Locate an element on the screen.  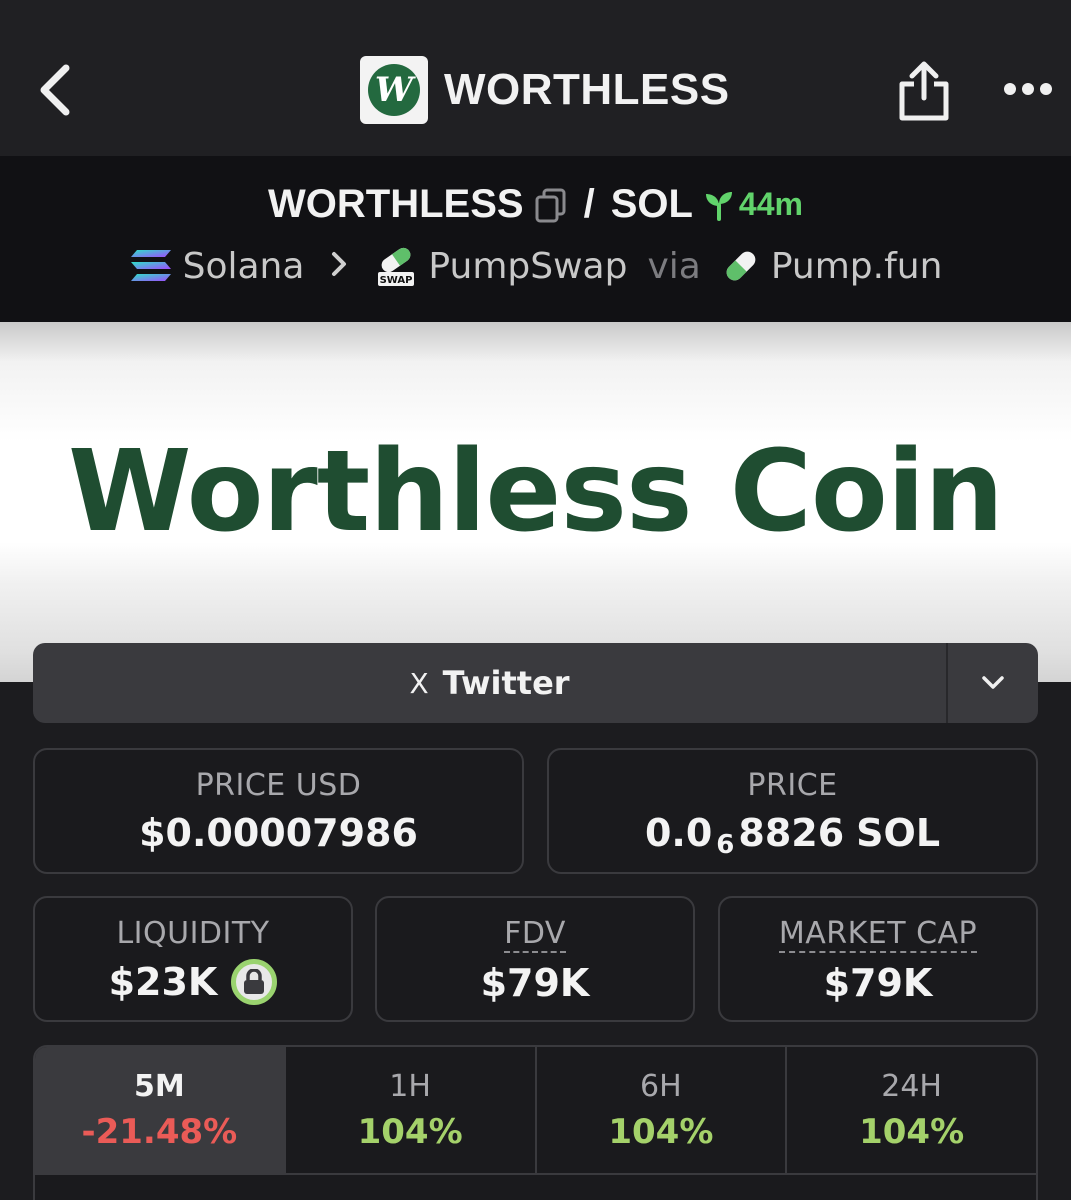
lock-icon is located at coordinates (254, 981).